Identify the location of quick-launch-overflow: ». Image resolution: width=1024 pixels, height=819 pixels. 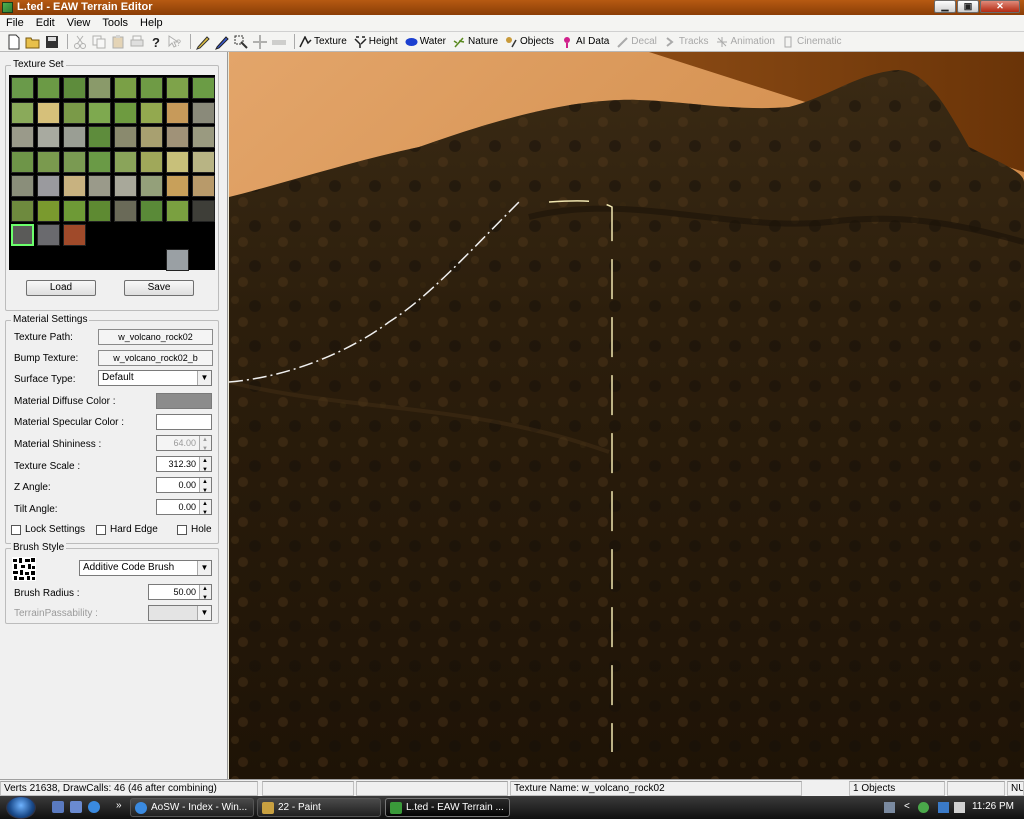
(119, 805).